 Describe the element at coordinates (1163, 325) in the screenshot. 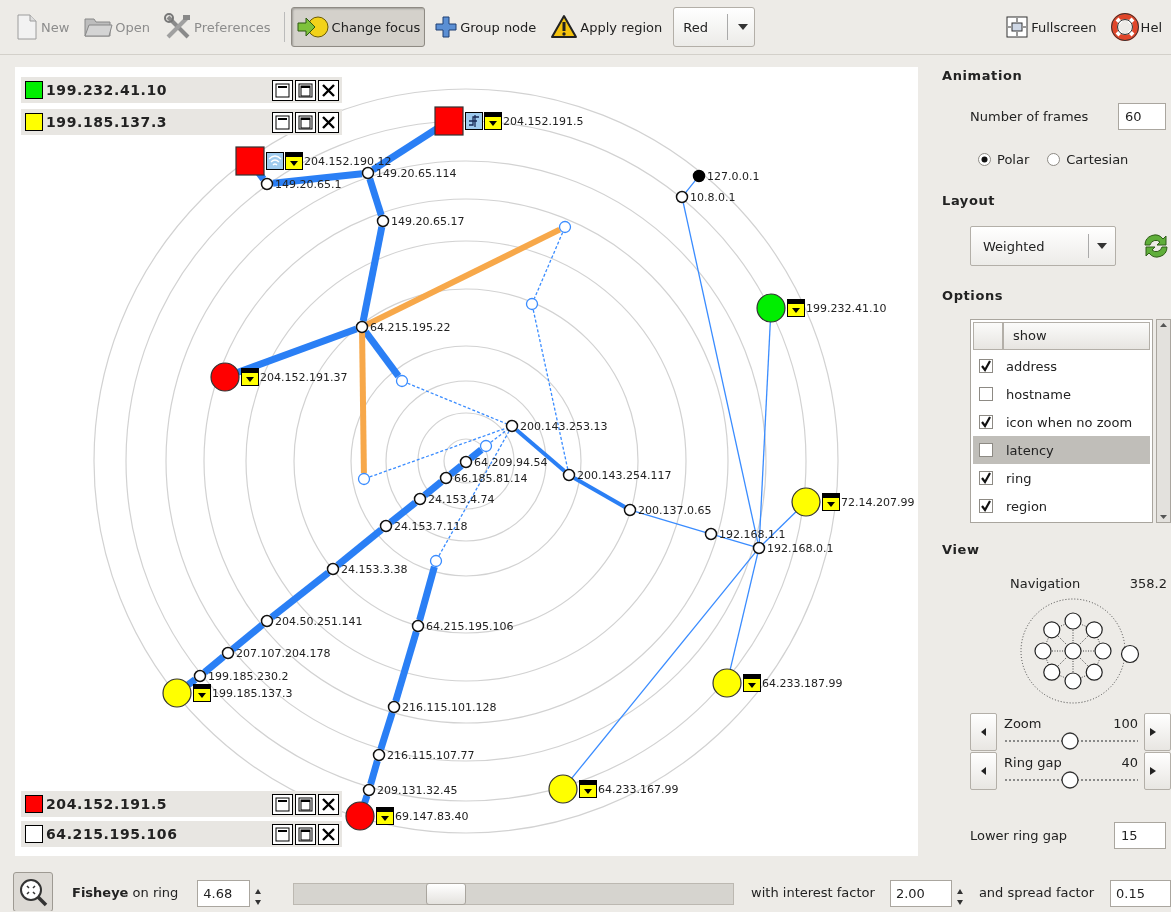

I see `up-arrow-icon` at that location.